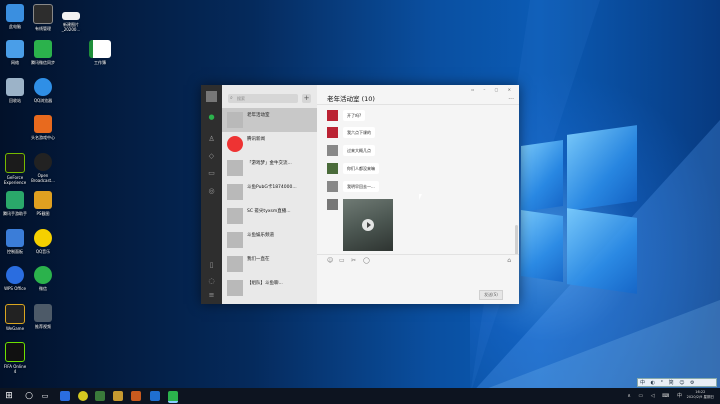 The width and height of the screenshot is (720, 404). I want to click on play-icon, so click(368, 225).